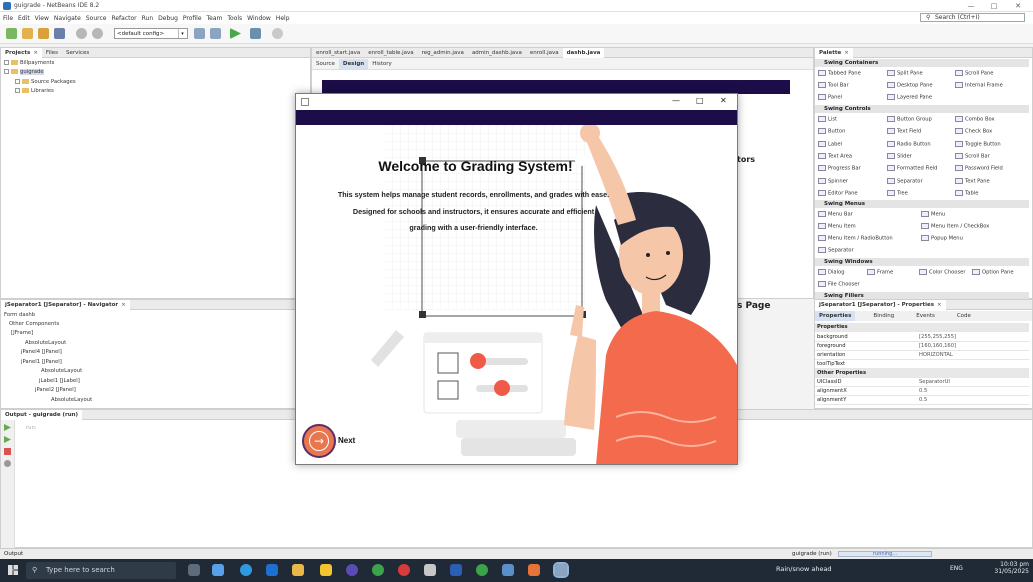  What do you see at coordinates (883, 316) in the screenshot?
I see `tab-binding: Binding` at bounding box center [883, 316].